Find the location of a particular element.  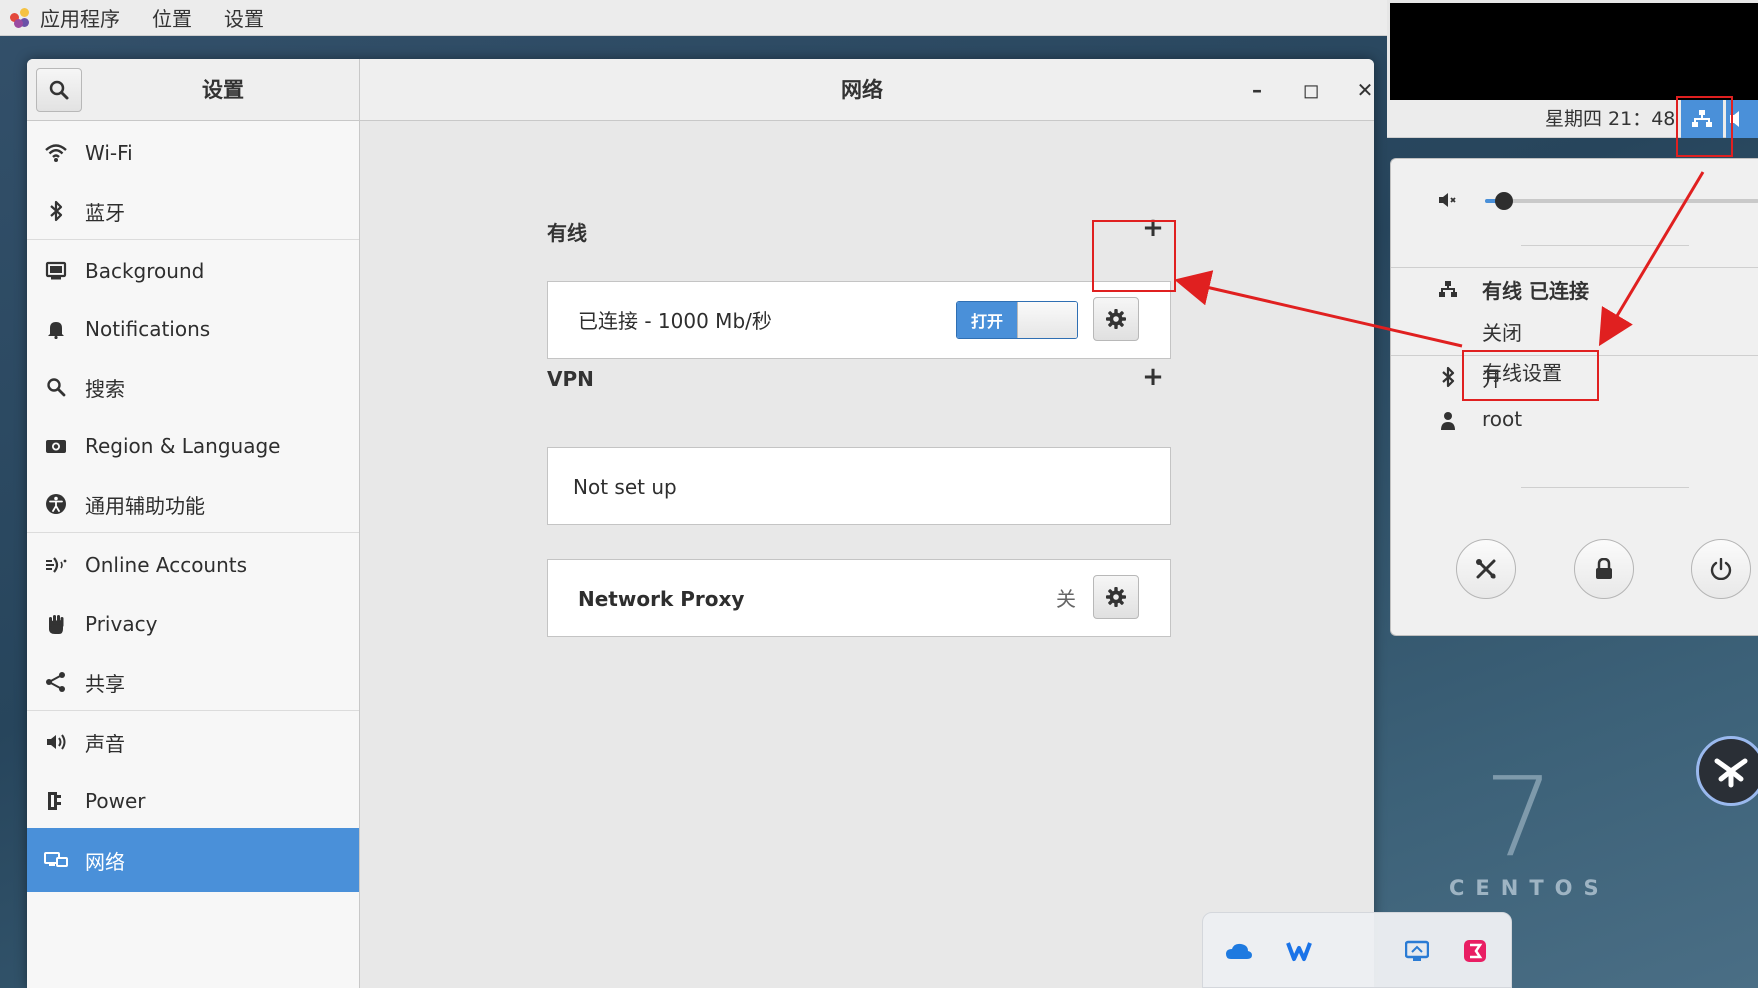

applications-menu: 应用程序 is located at coordinates (65, 17).